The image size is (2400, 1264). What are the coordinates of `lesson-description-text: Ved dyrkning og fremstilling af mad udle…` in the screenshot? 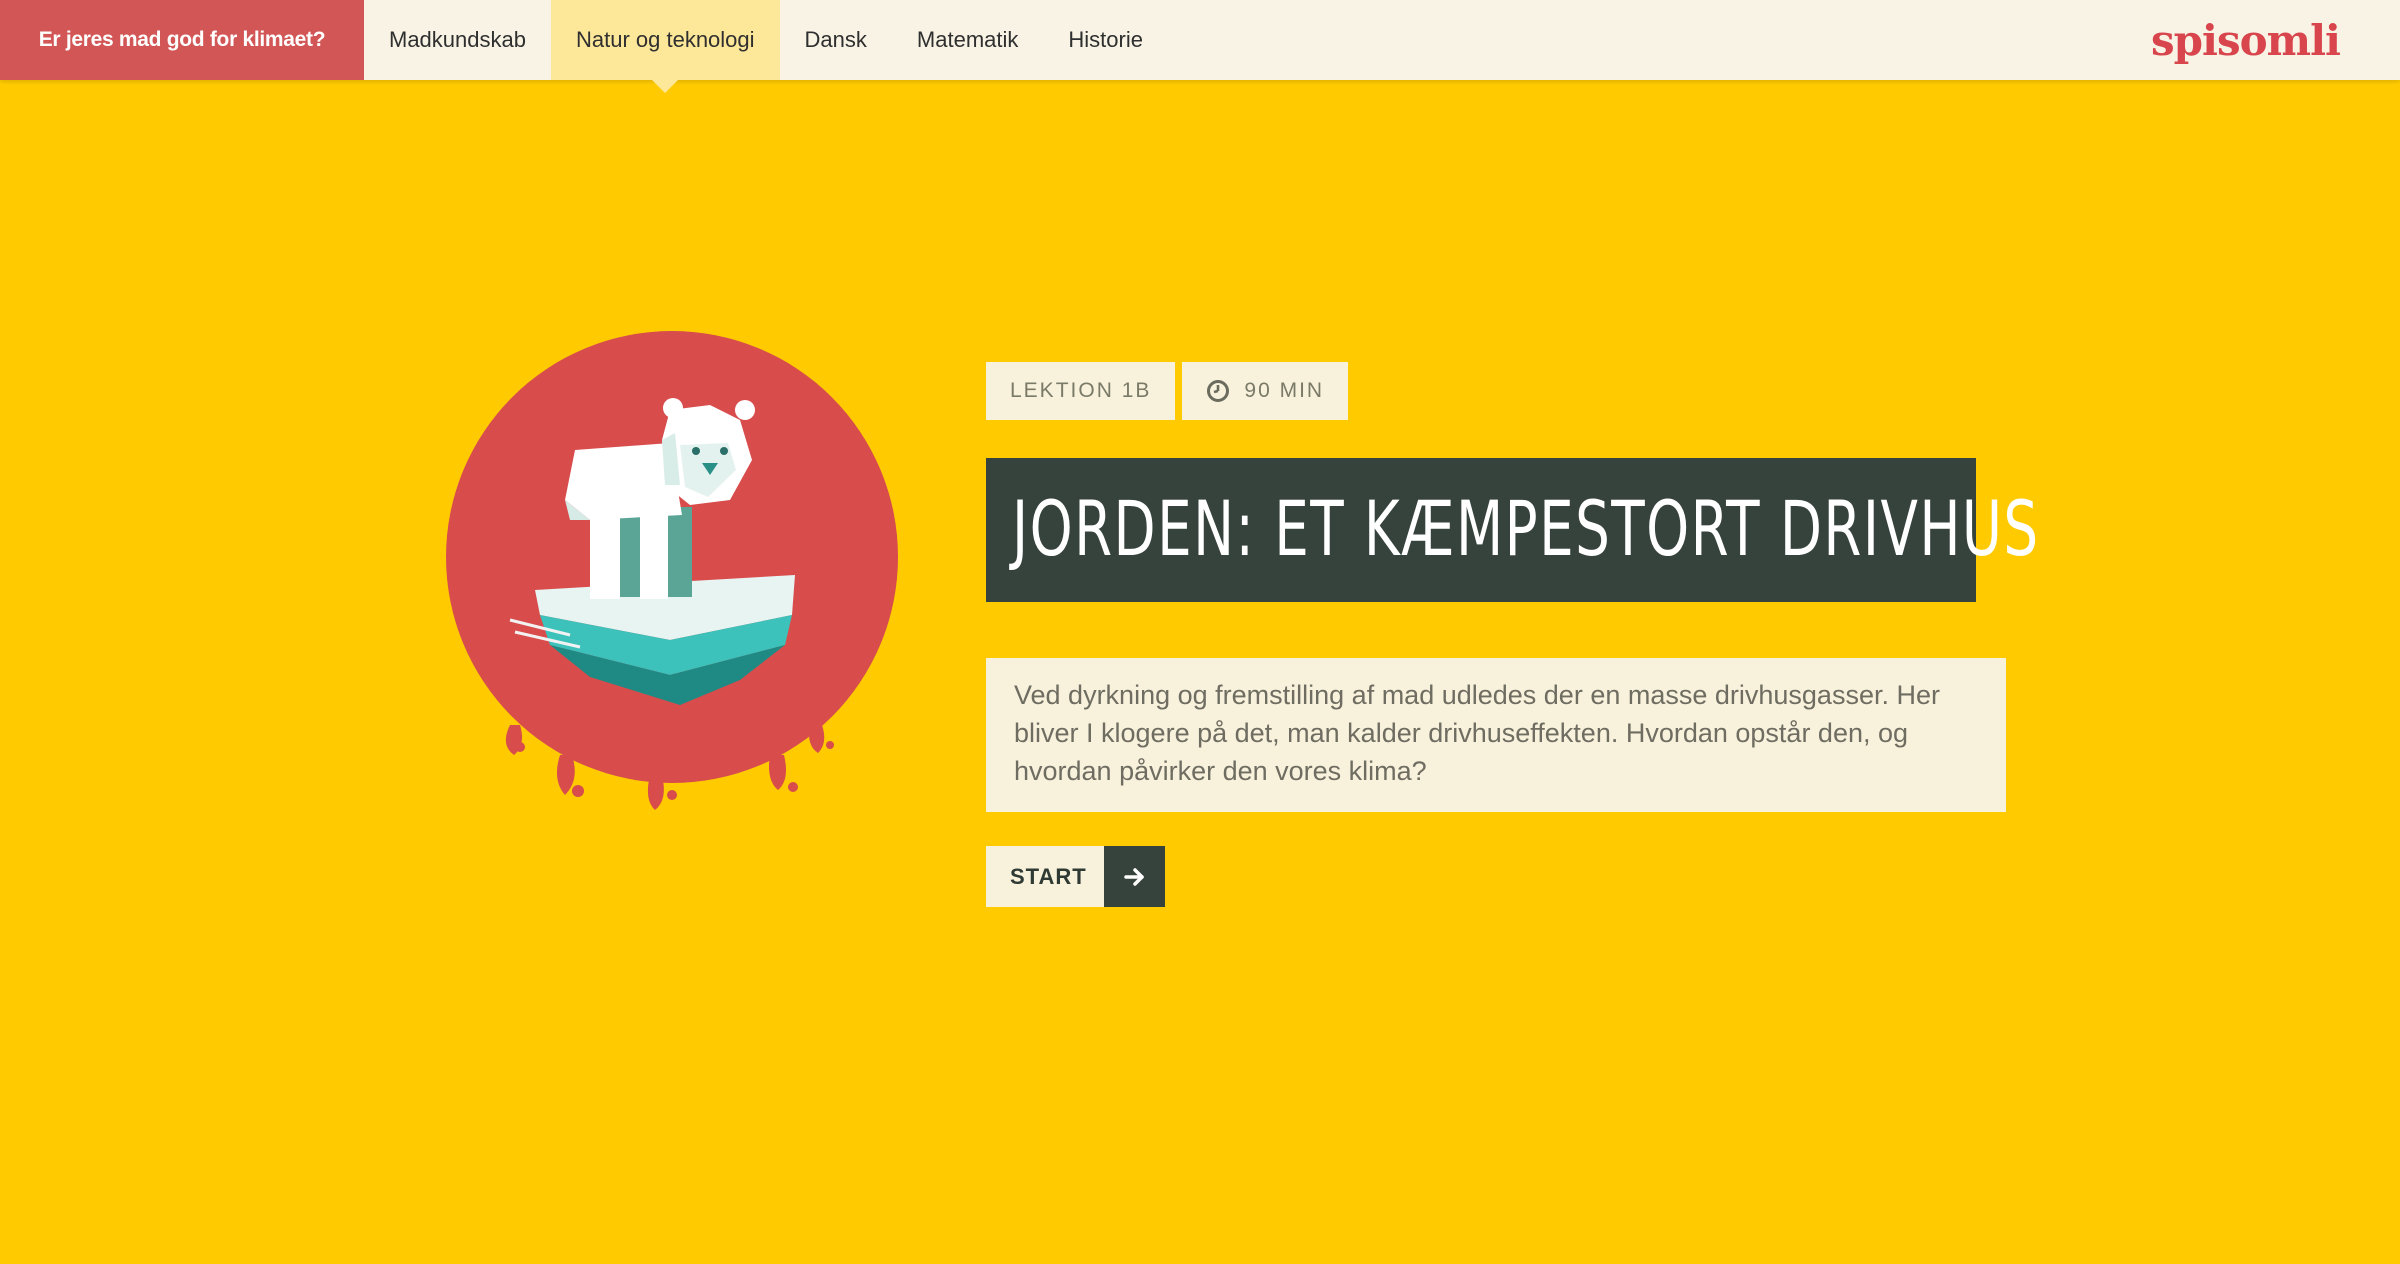 It's located at (1477, 733).